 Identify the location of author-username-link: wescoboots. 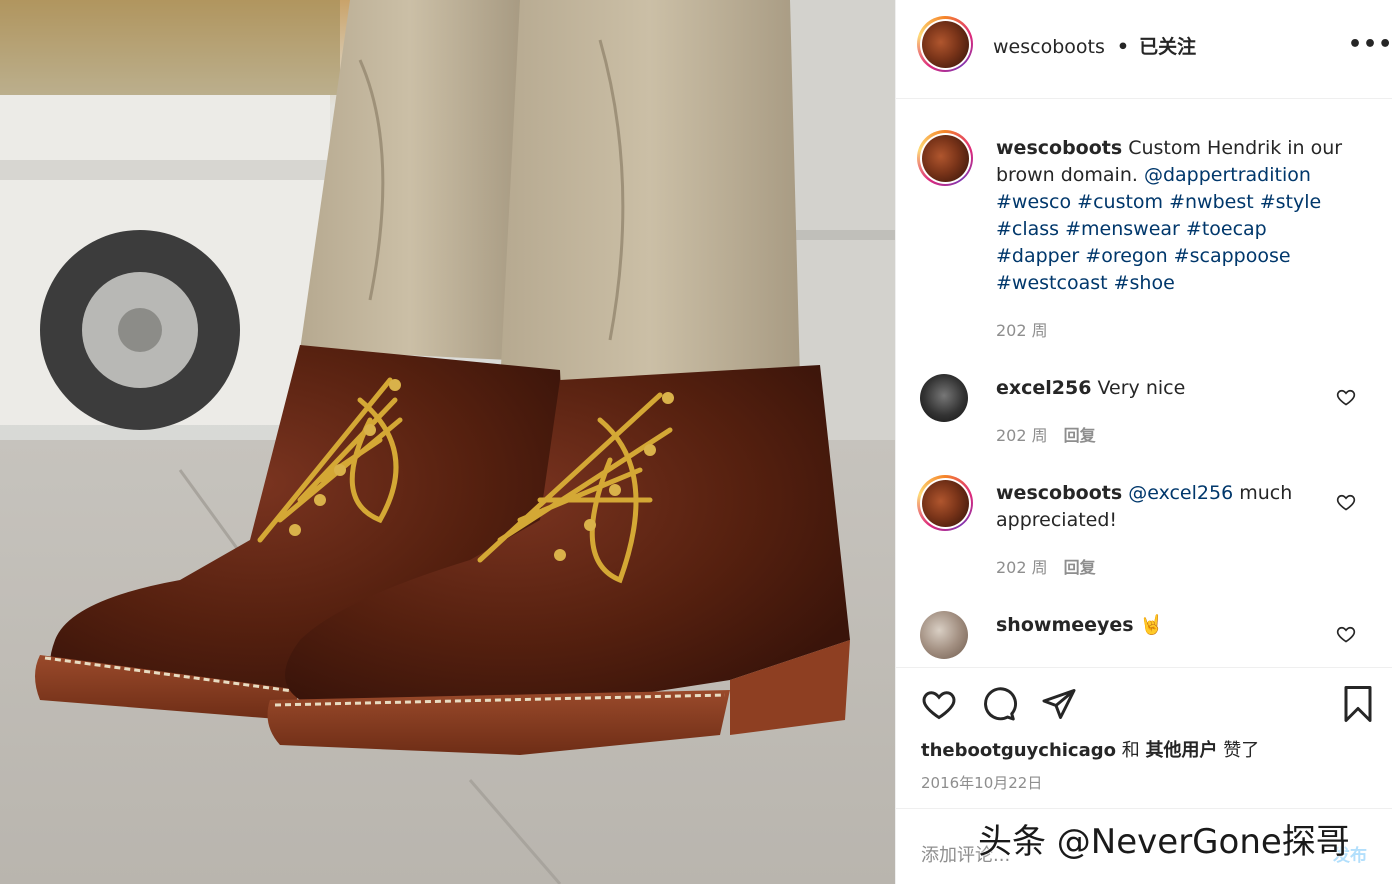
(1049, 47).